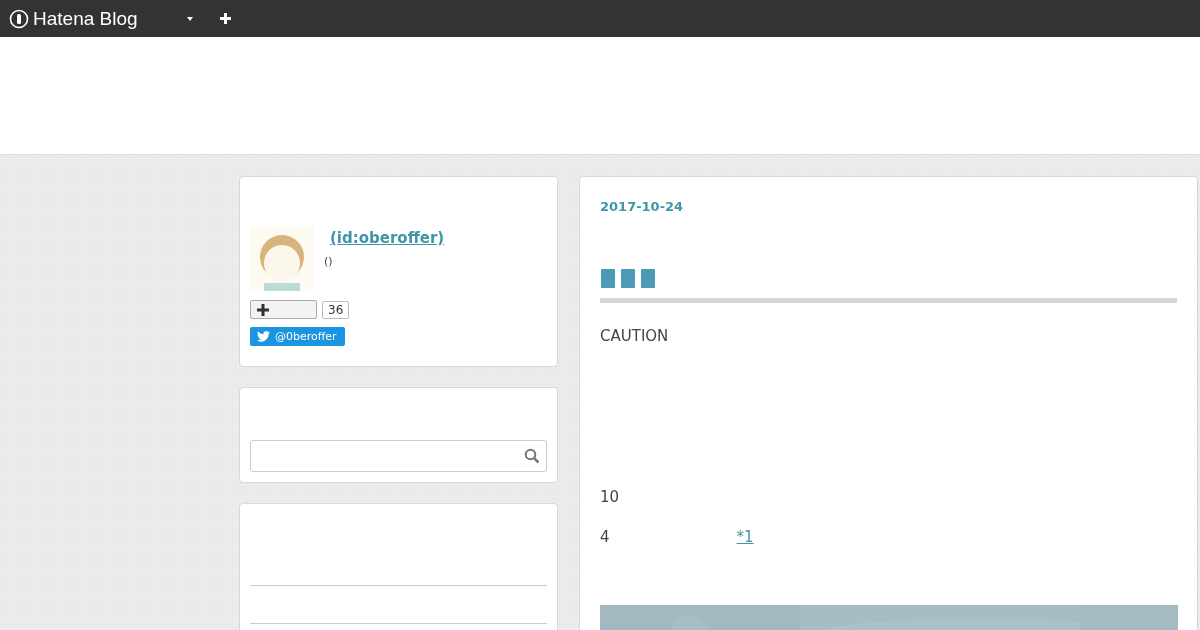 This screenshot has height=630, width=1200. What do you see at coordinates (85, 18) in the screenshot?
I see `brand-name: Hatena Blog` at bounding box center [85, 18].